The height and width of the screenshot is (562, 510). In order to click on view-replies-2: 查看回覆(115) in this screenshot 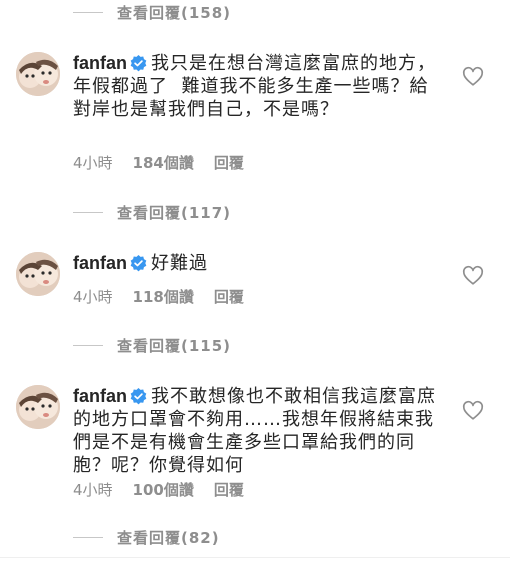, I will do `click(152, 345)`.